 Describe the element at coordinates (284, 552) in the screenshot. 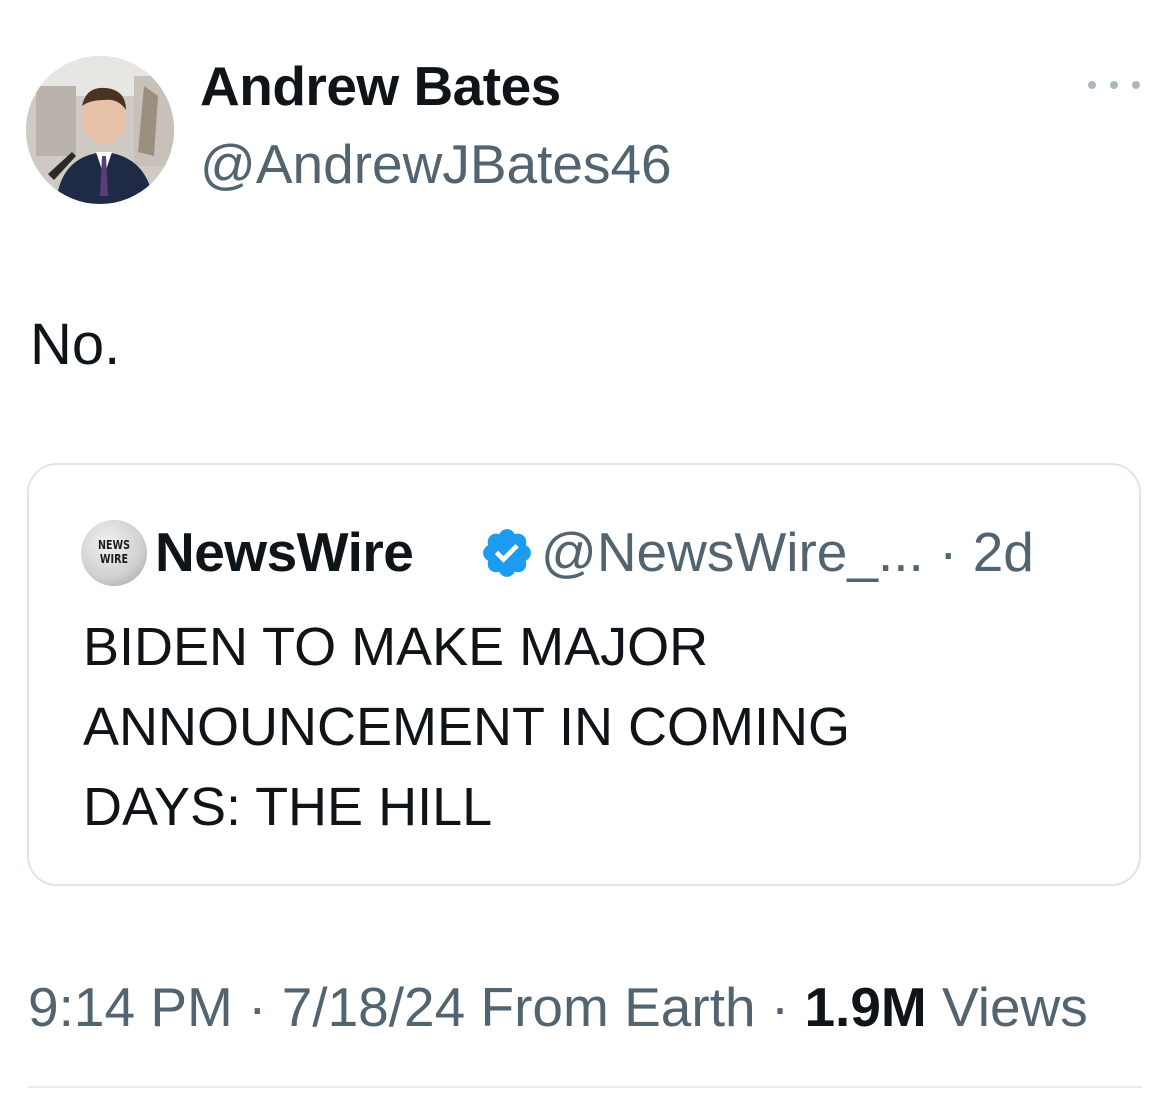

I see `quote-author-name: NewsWire` at that location.